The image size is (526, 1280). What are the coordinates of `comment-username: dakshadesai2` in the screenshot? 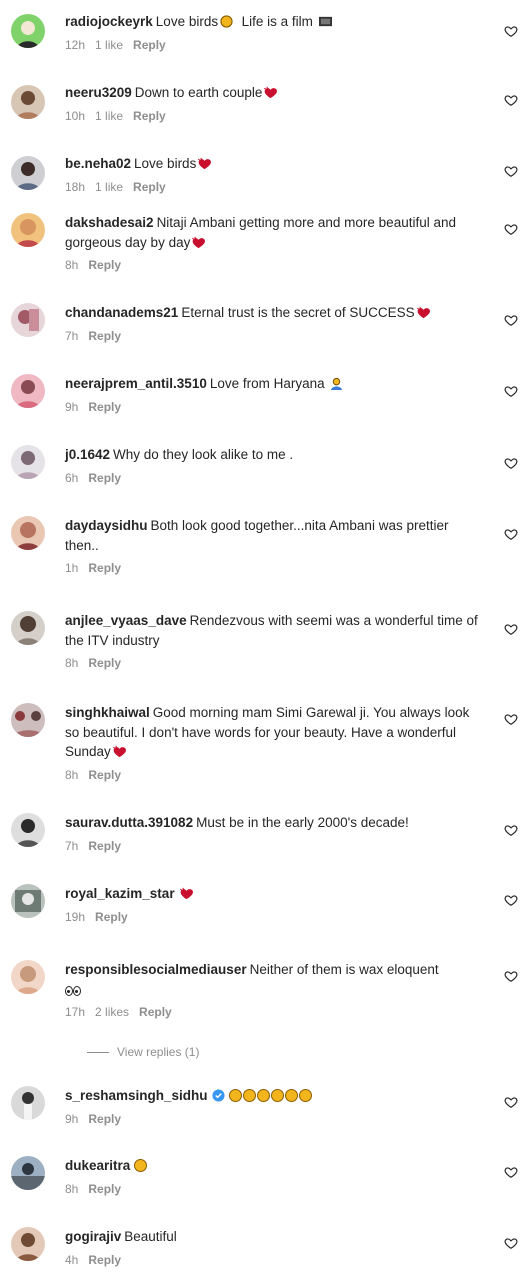 It's located at (109, 222).